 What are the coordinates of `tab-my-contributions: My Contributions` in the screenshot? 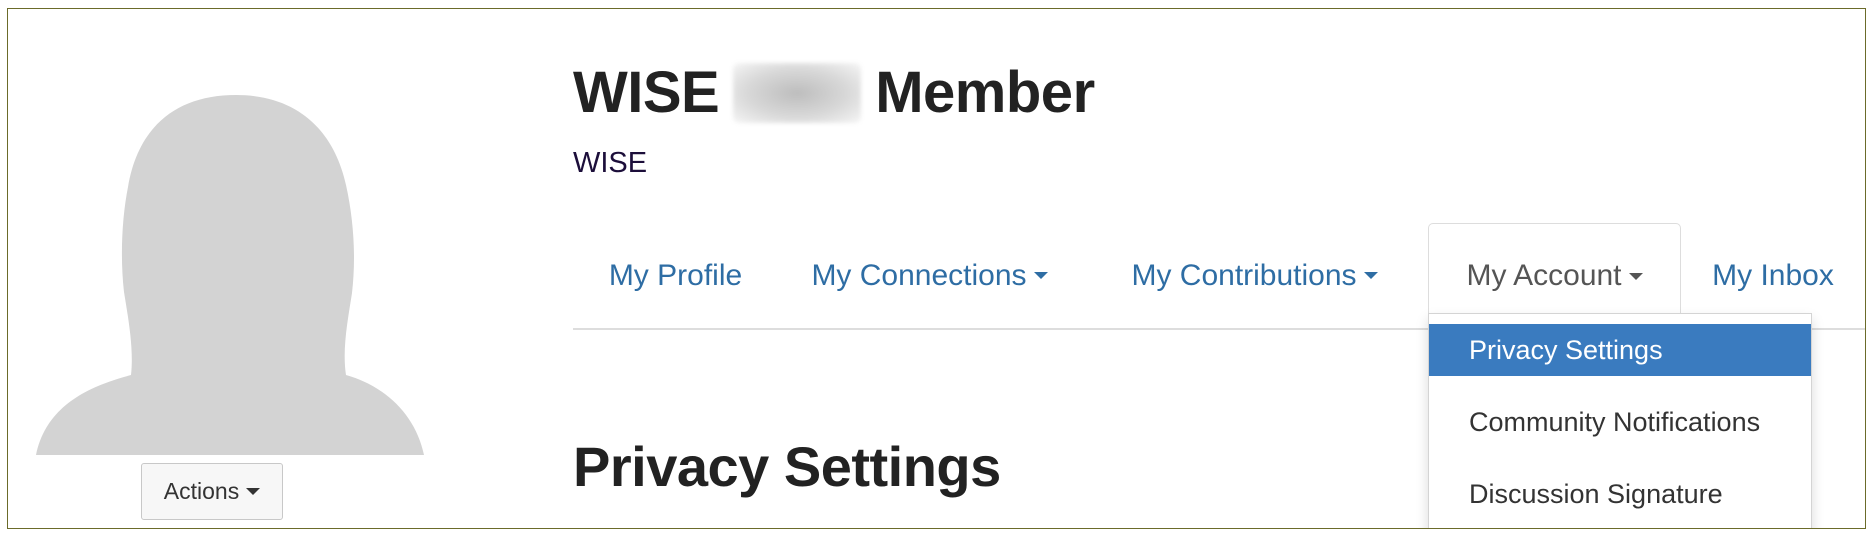 It's located at (1254, 275).